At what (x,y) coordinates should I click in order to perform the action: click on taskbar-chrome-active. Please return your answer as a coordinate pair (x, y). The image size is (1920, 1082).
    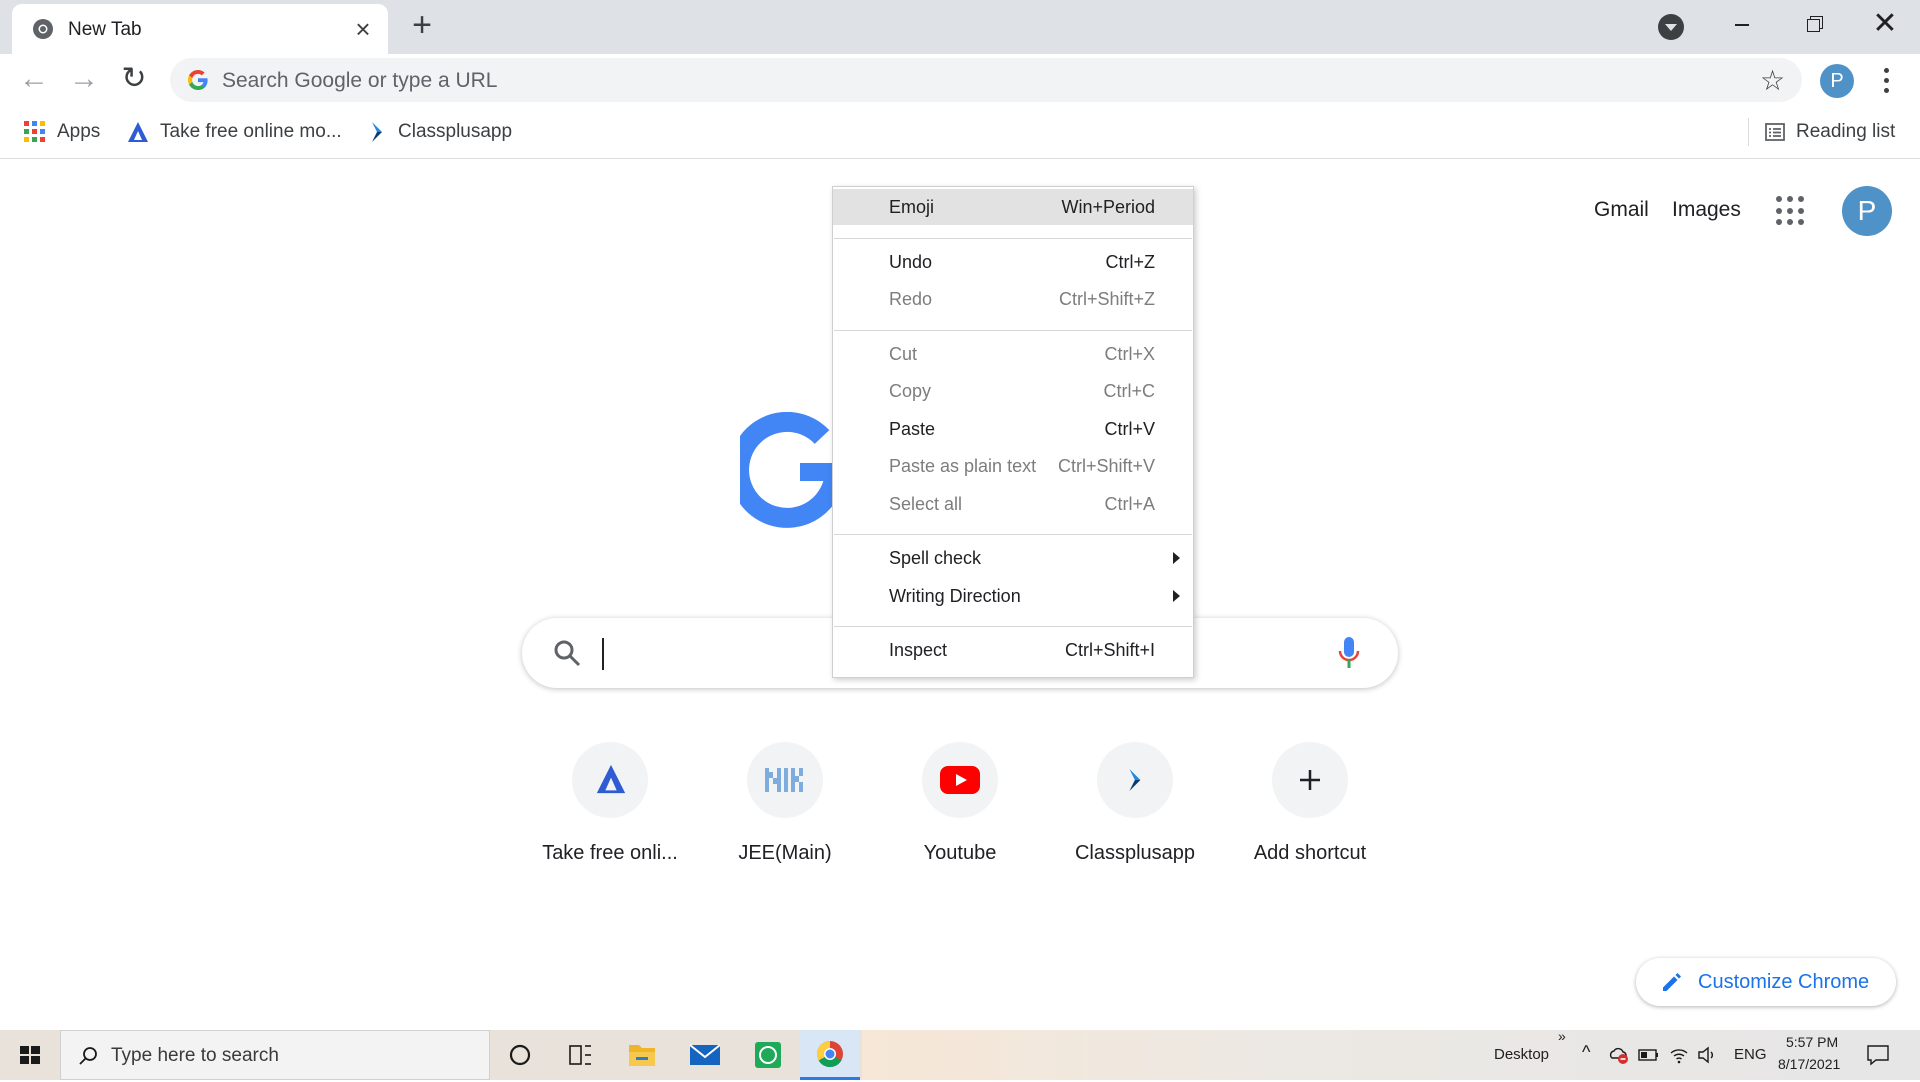
    Looking at the image, I should click on (830, 1055).